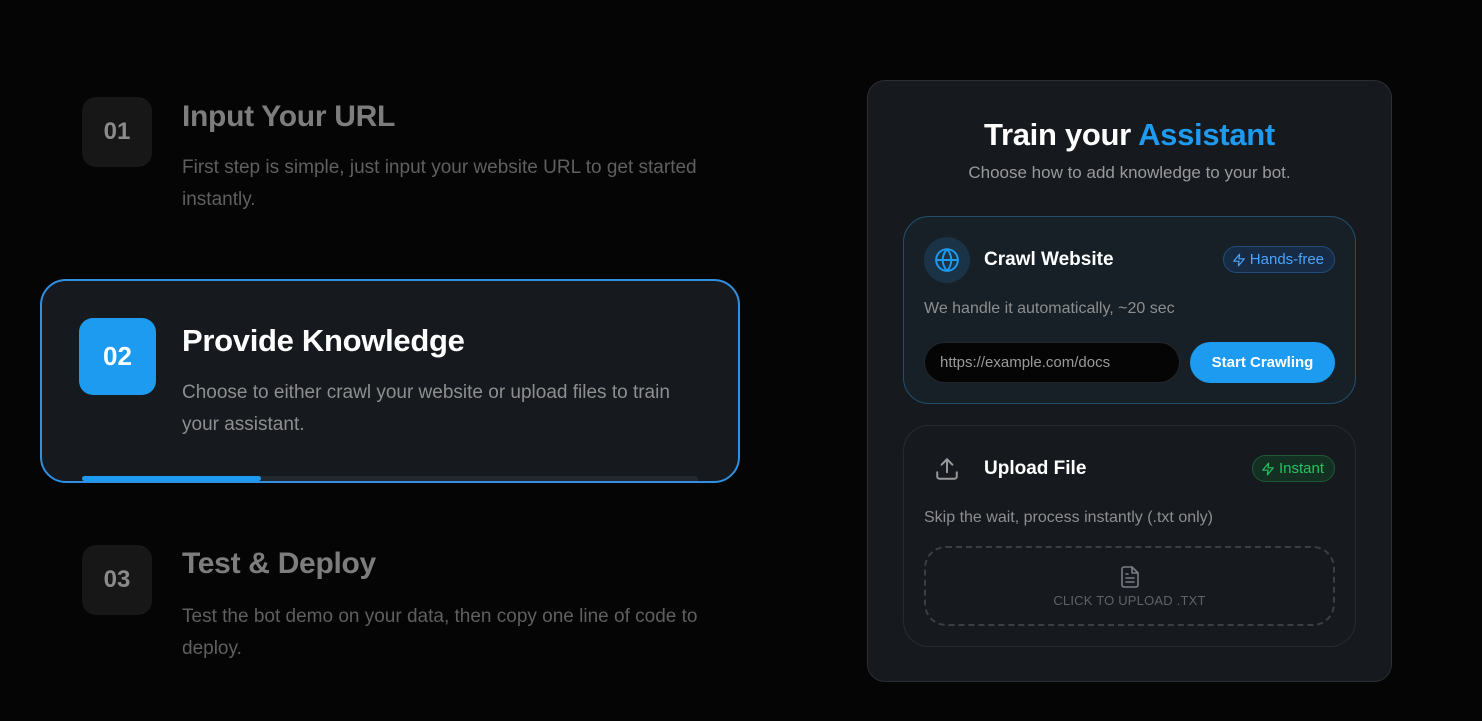 The width and height of the screenshot is (1482, 721). Describe the element at coordinates (1286, 259) in the screenshot. I see `badge-label: Hands-free` at that location.